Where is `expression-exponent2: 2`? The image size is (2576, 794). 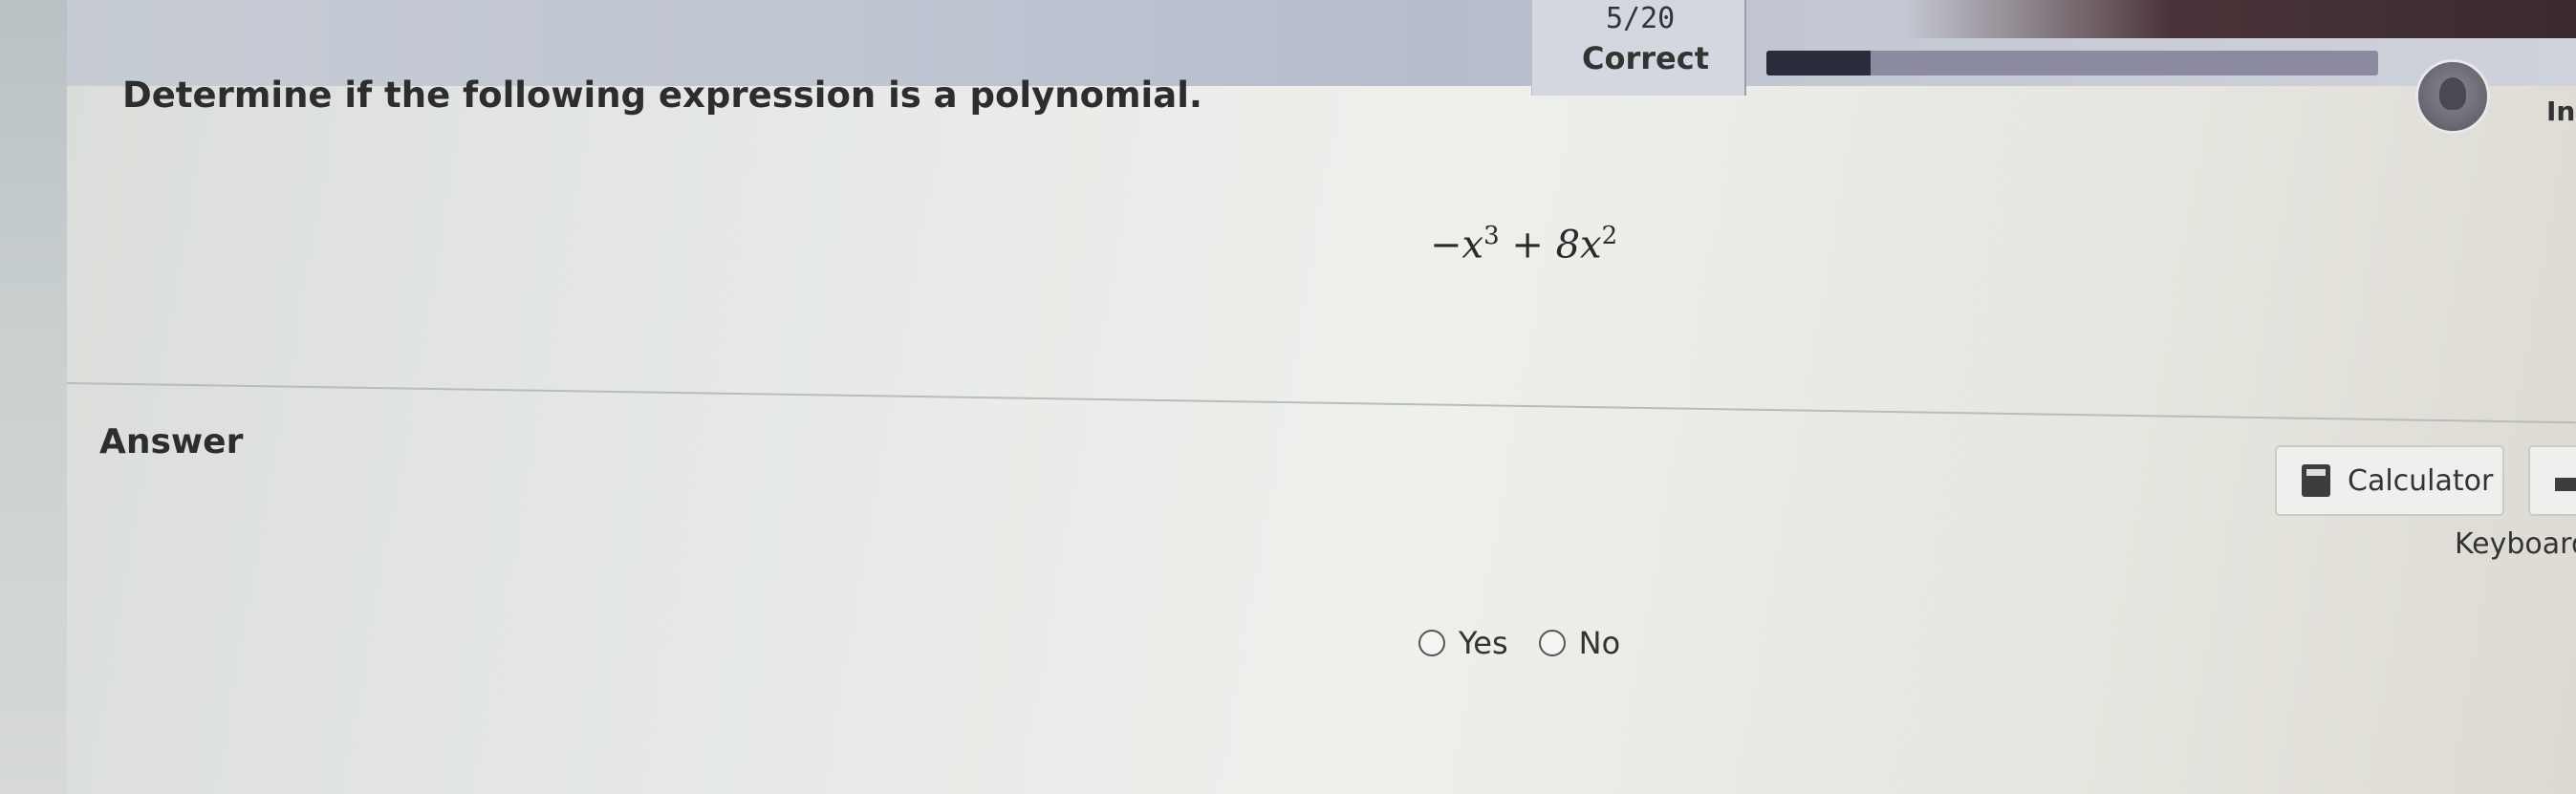
expression-exponent2: 2 is located at coordinates (1609, 236).